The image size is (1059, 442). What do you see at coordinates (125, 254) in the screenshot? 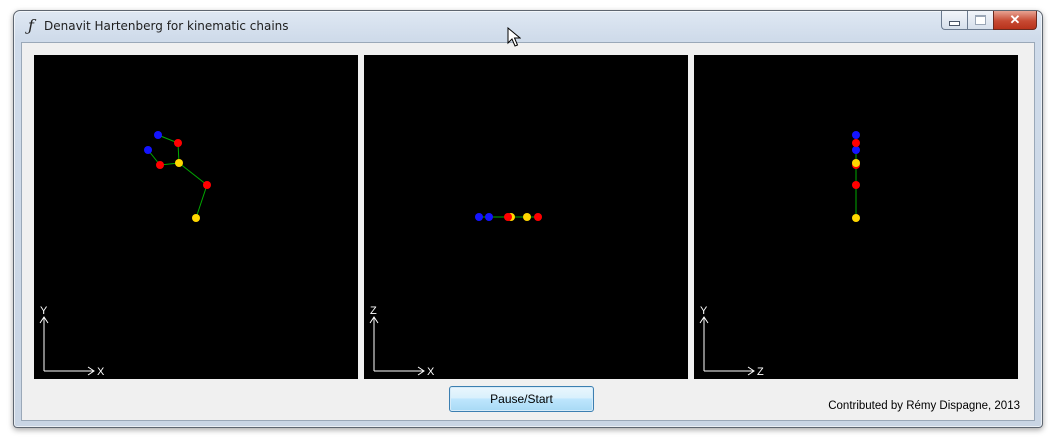
I see `view-xy-canvas: Y X` at bounding box center [125, 254].